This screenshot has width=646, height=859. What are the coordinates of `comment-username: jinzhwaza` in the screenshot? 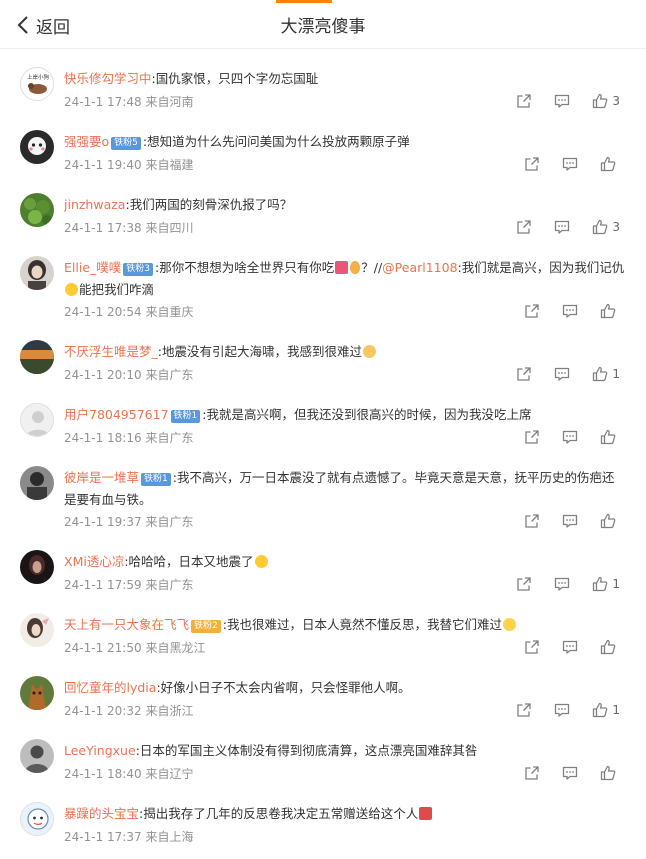 It's located at (94, 204).